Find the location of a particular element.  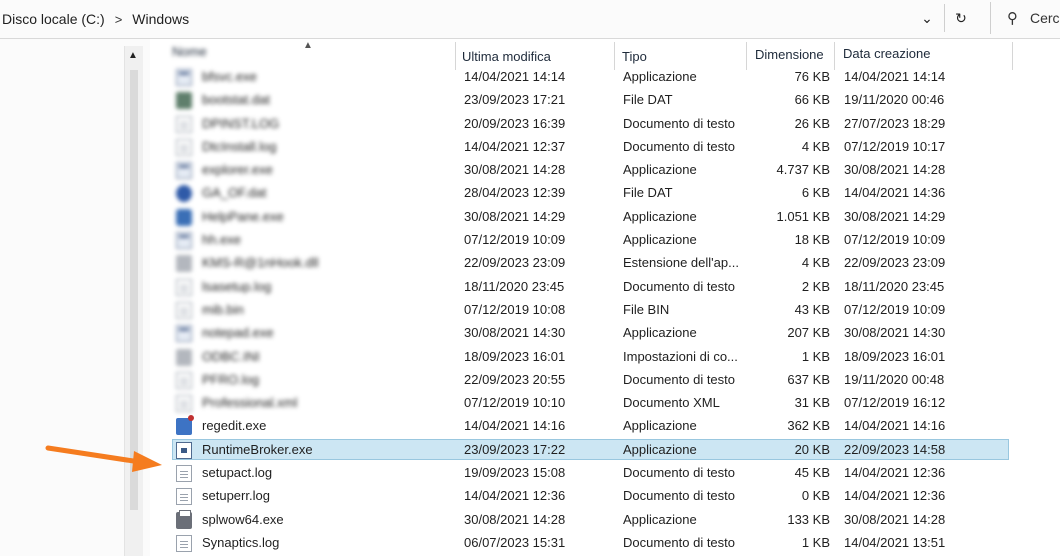

refresh-icon: ↻ is located at coordinates (961, 18).